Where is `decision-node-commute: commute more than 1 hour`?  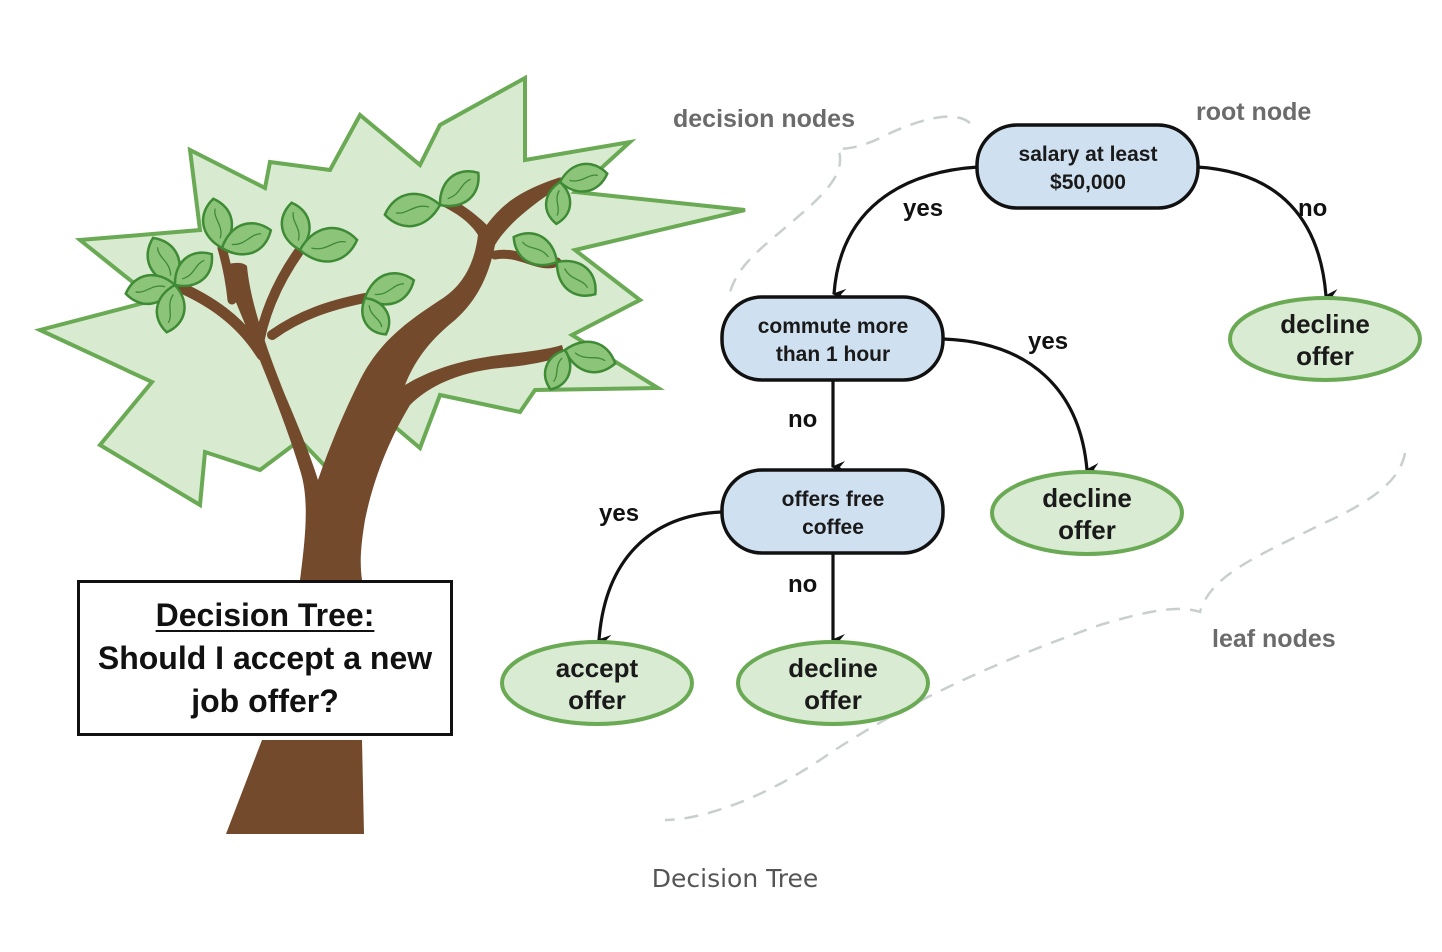
decision-node-commute: commute more than 1 hour is located at coordinates (832, 338).